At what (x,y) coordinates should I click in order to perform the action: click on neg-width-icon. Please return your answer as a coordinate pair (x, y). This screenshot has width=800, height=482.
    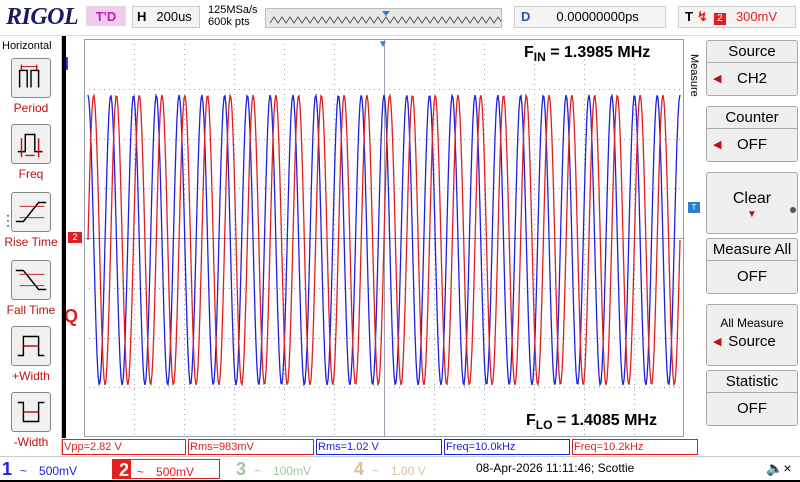
    Looking at the image, I should click on (31, 412).